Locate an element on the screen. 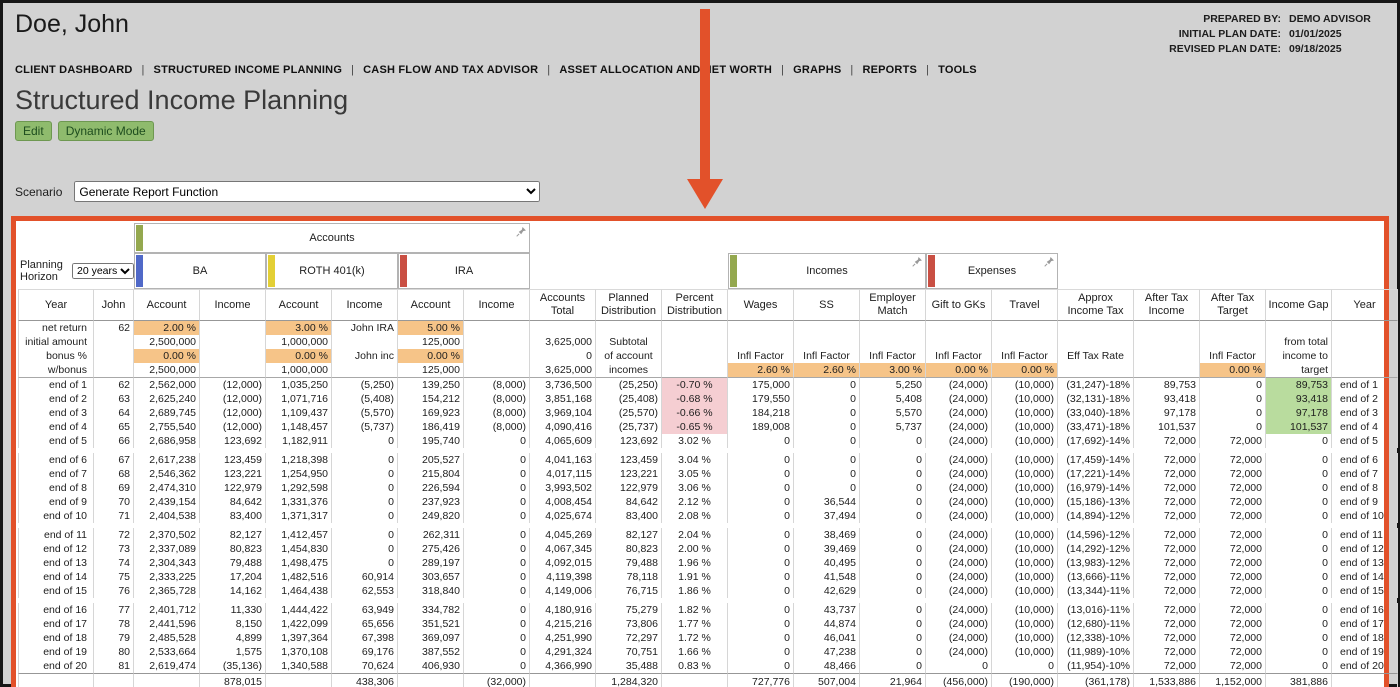  row-label-cell: end of 17 is located at coordinates (1365, 624).